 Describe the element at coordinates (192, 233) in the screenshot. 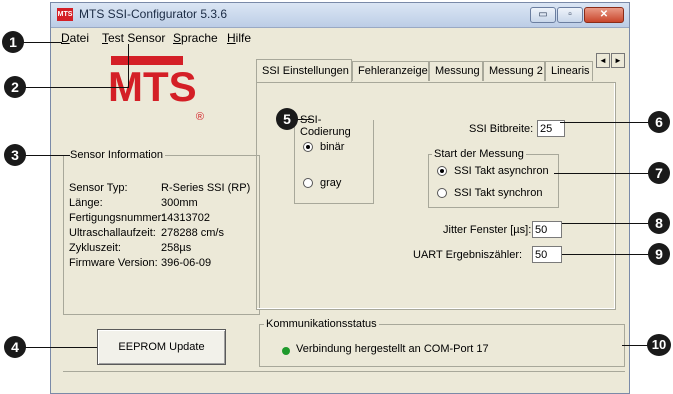

I see `ultrasonic-speed-value: 278288 cm/s` at that location.